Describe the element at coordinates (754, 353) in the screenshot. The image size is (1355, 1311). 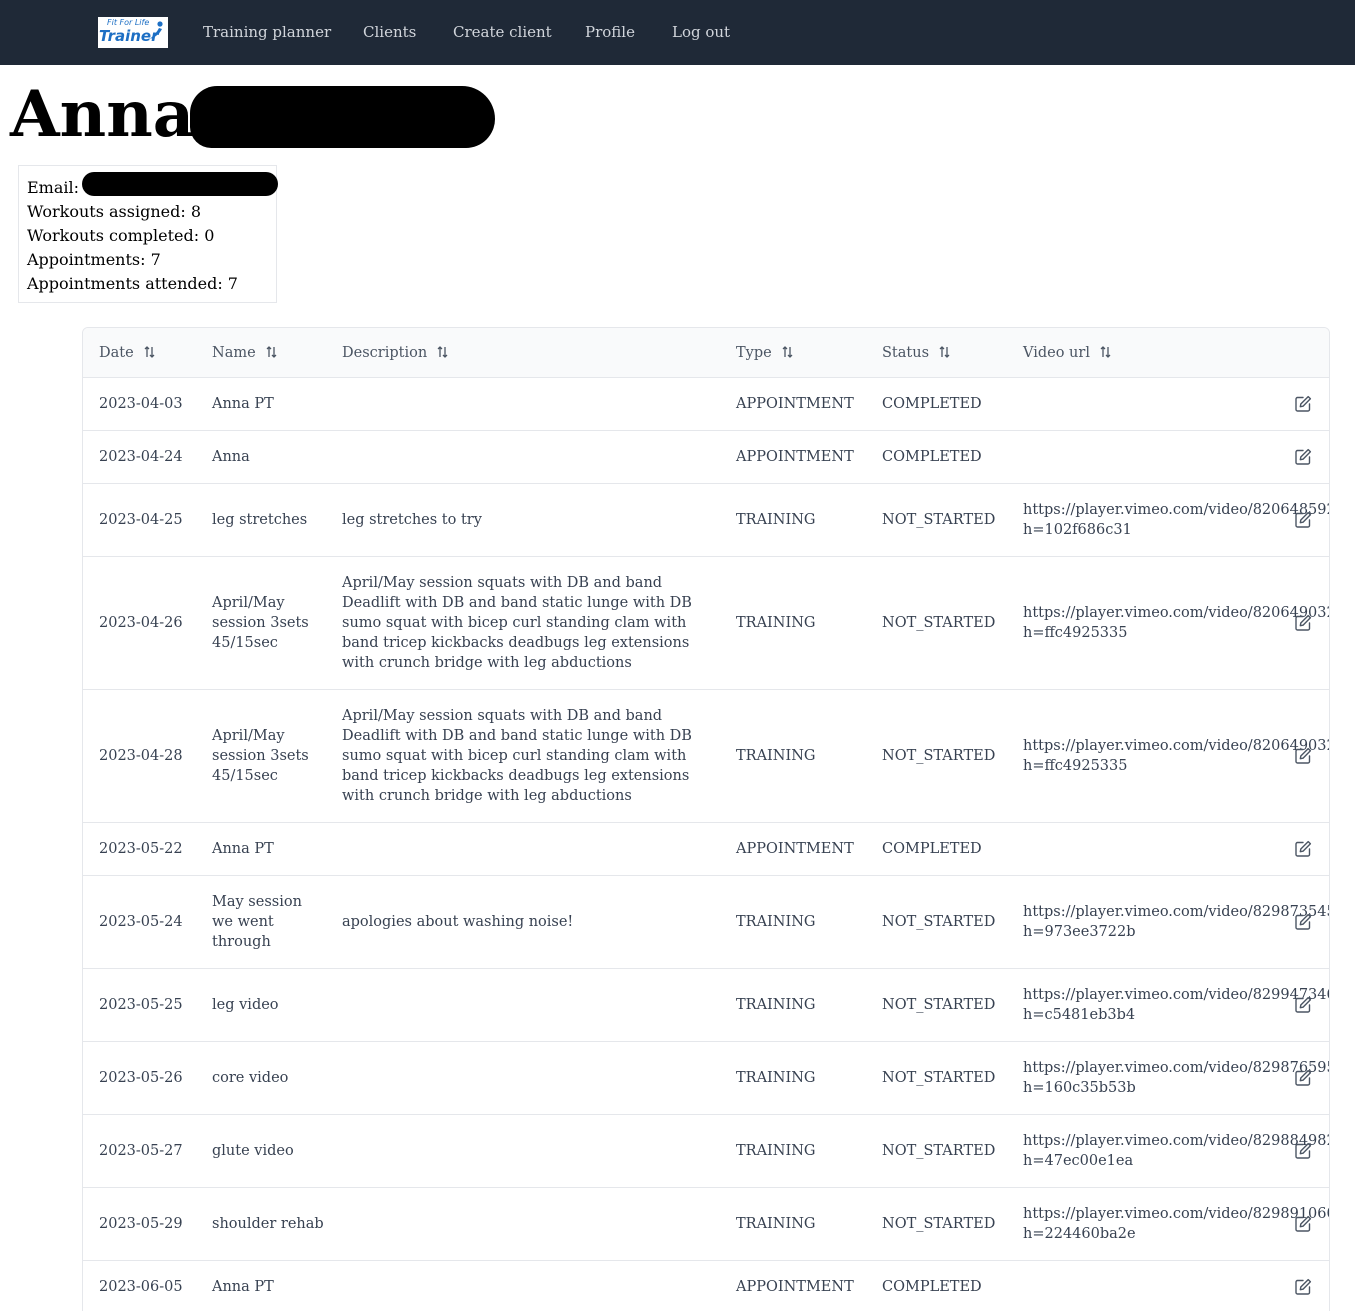
I see `column-header-label: Type` at that location.